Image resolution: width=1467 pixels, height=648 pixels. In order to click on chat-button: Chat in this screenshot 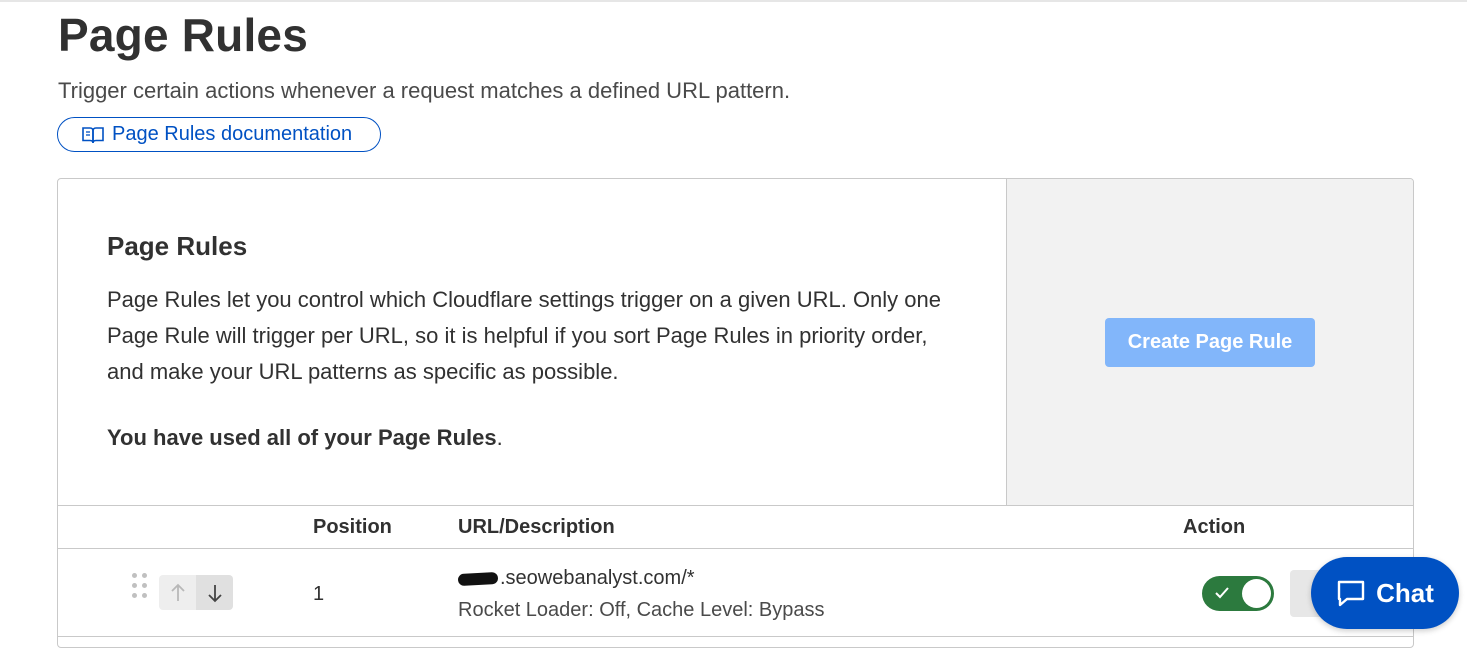, I will do `click(1385, 593)`.